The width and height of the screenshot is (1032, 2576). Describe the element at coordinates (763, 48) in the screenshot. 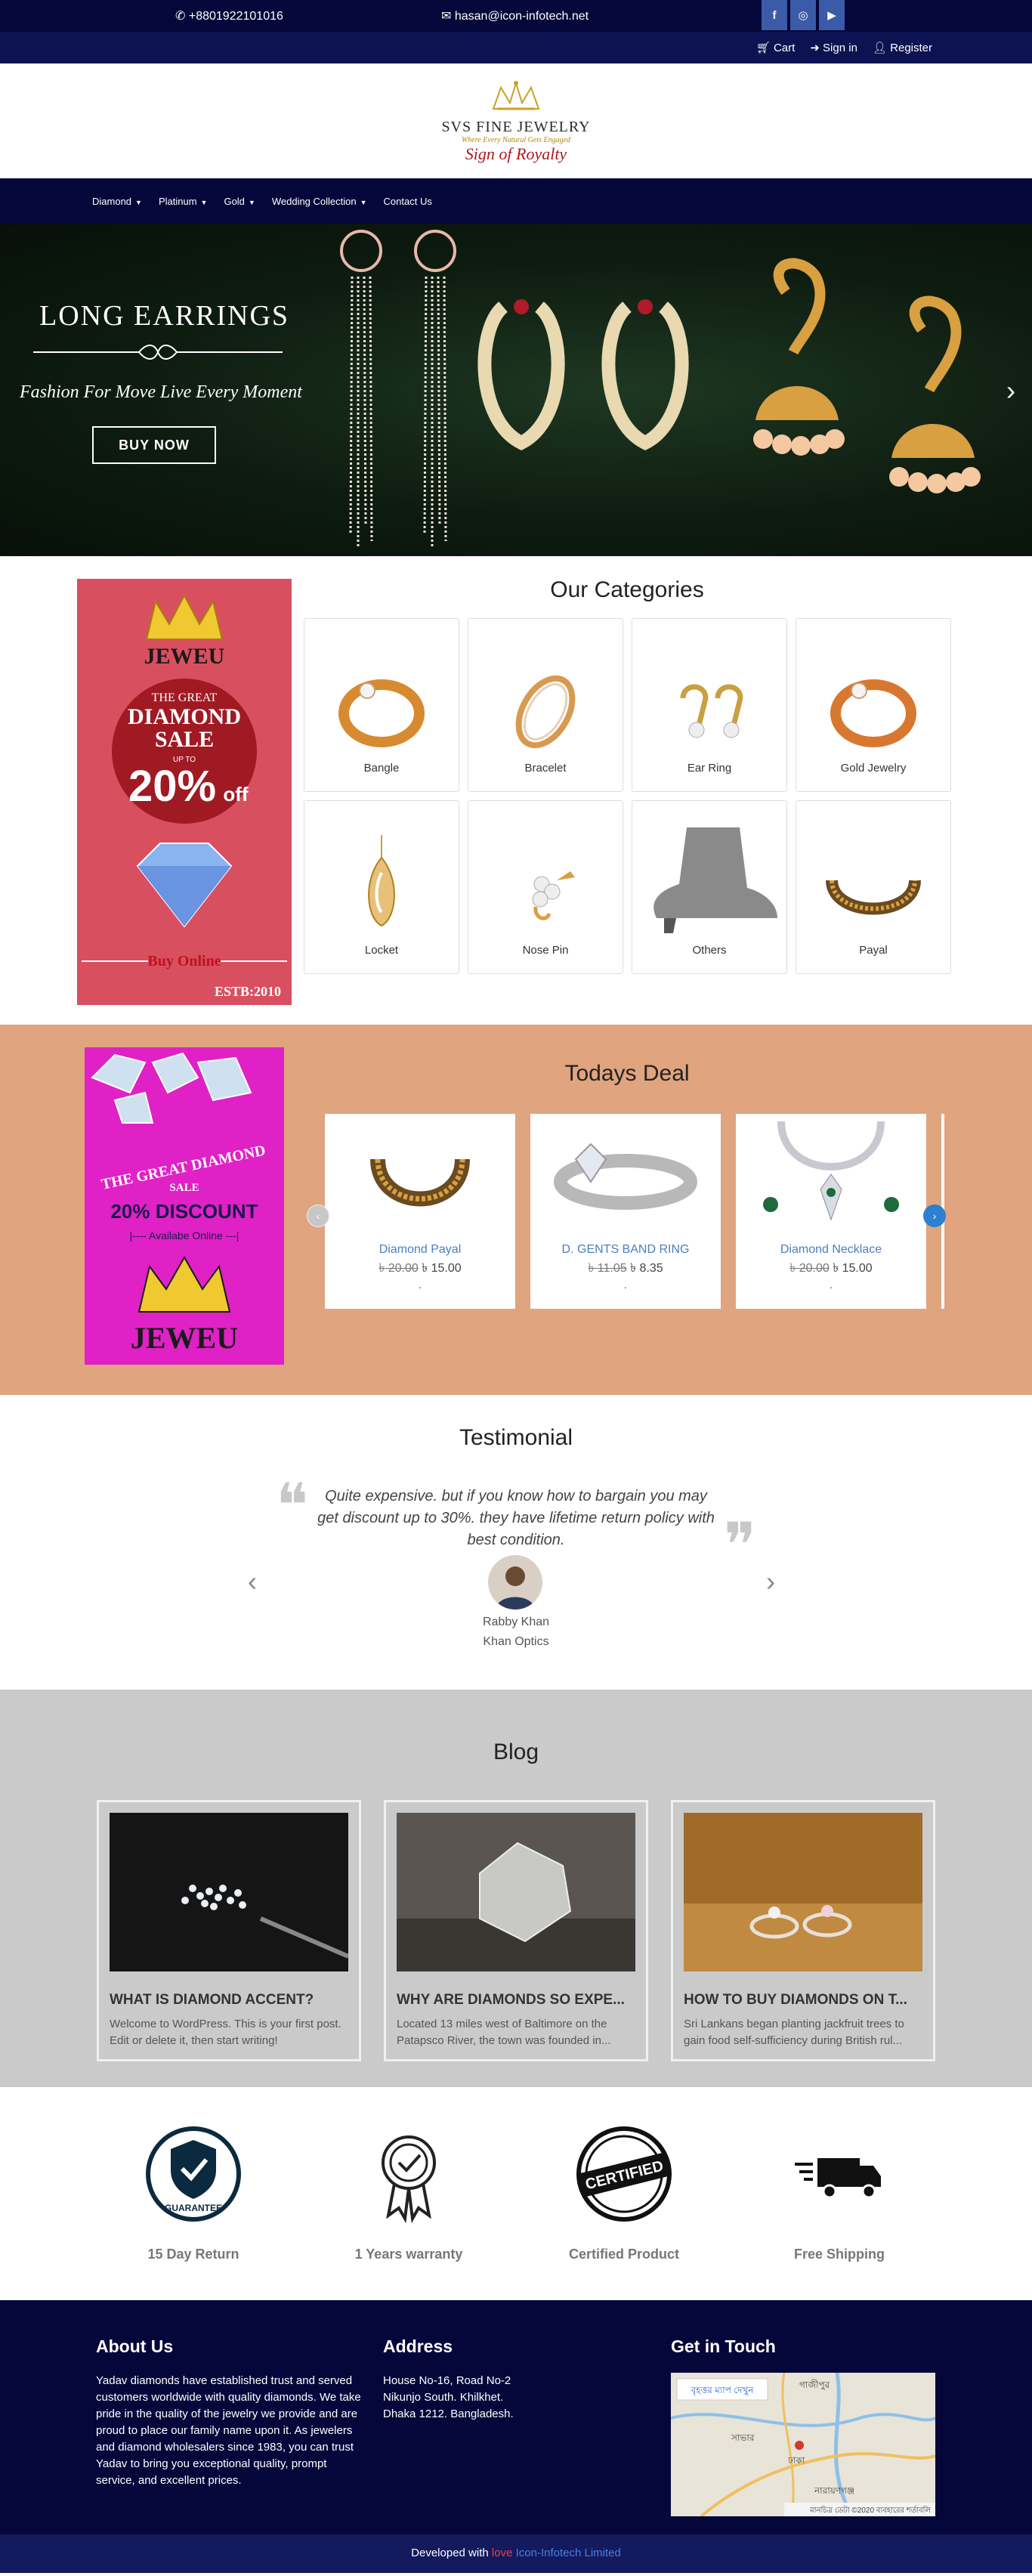

I see `cart-icon: 🛒︎` at that location.